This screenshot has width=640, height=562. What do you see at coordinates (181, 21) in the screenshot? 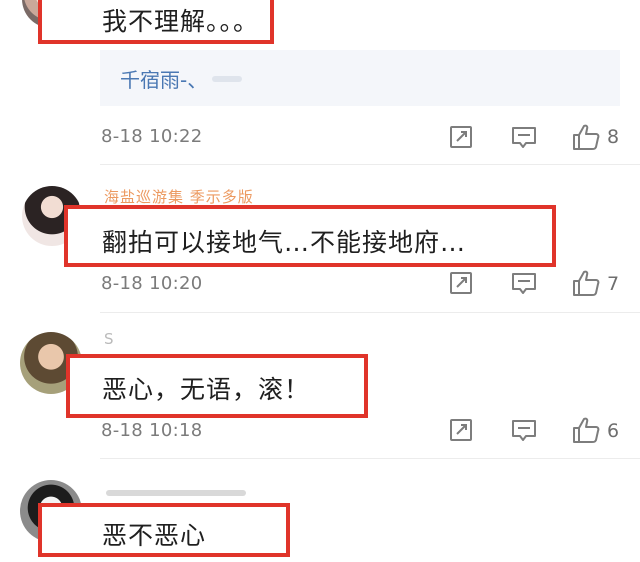
I see `comment-text: 我不理解。。。` at bounding box center [181, 21].